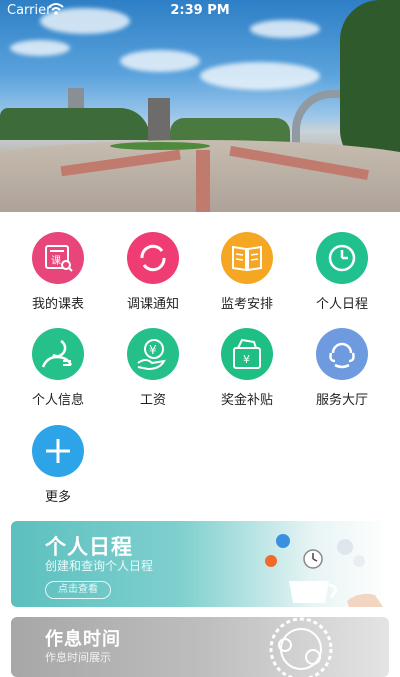 Image resolution: width=400 pixels, height=677 pixels. I want to click on menu-item-invigilation: 监考安排, so click(247, 272).